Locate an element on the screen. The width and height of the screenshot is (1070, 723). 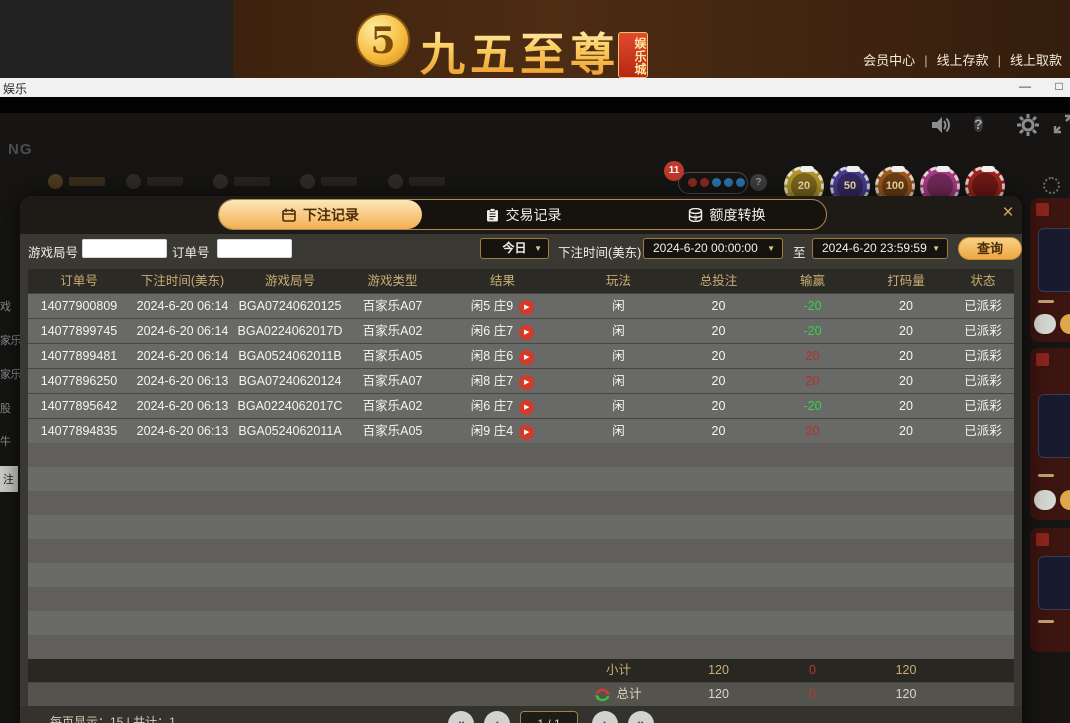
table-cell: 14077900809 is located at coordinates (79, 306).